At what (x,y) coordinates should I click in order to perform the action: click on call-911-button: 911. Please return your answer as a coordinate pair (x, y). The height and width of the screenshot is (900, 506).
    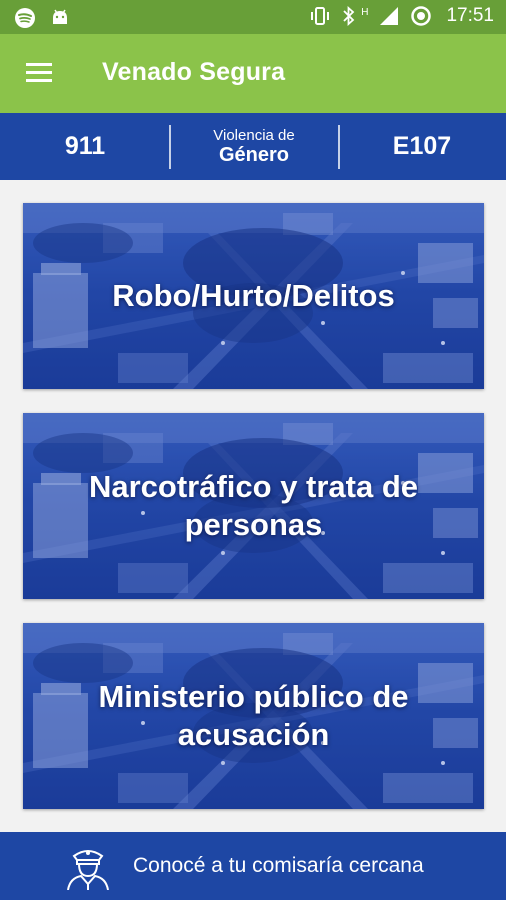
    Looking at the image, I should click on (85, 146).